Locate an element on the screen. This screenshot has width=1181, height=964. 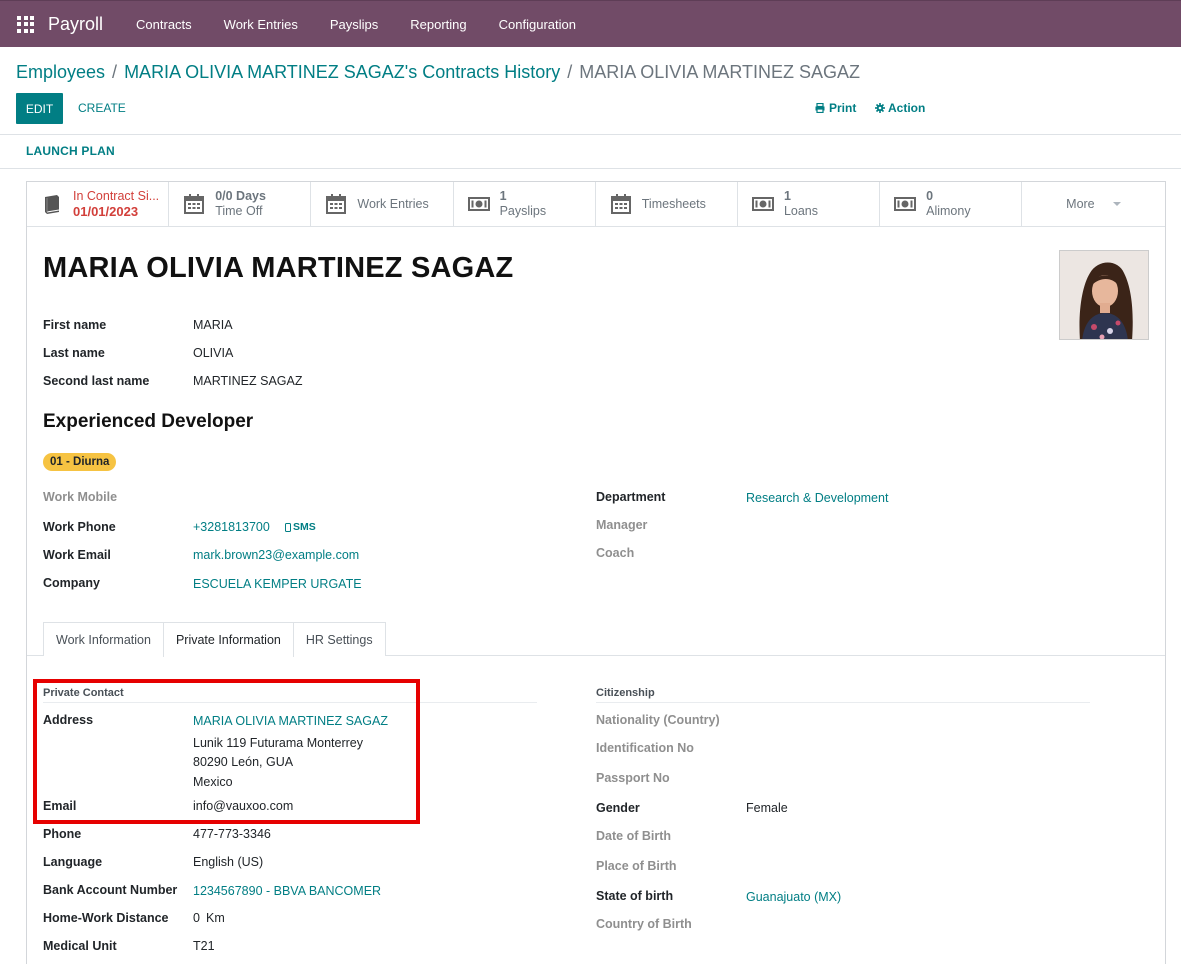
language-value: English (US) is located at coordinates (228, 862).